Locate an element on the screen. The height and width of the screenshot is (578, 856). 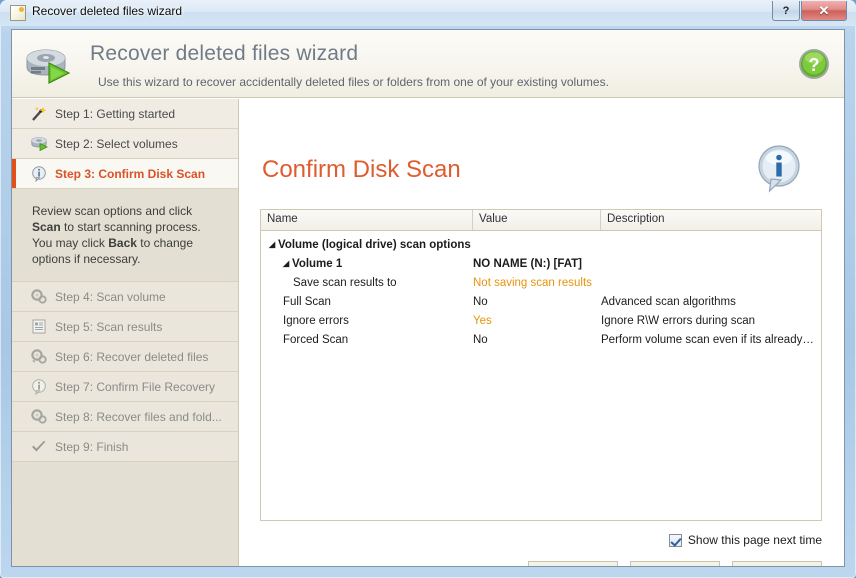
titlebar-help-button: ? is located at coordinates (786, 11).